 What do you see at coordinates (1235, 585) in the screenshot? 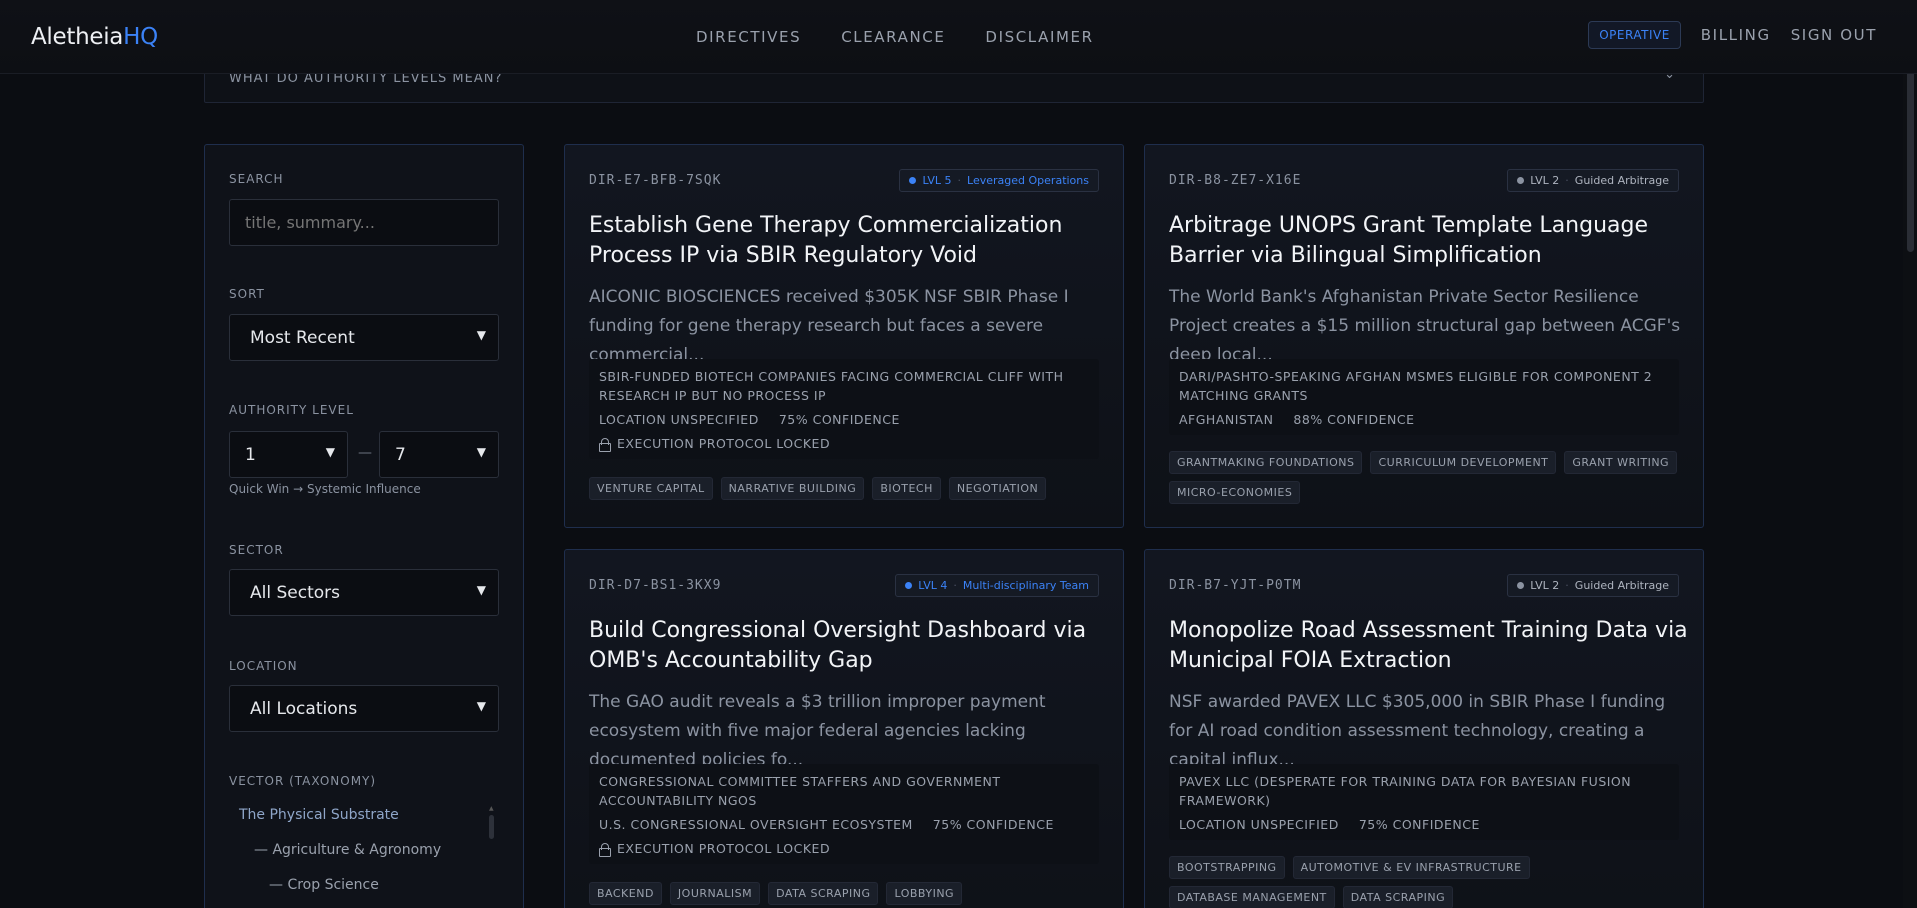
I see `directive-id: DIR-B7-YJT-P0TM` at bounding box center [1235, 585].